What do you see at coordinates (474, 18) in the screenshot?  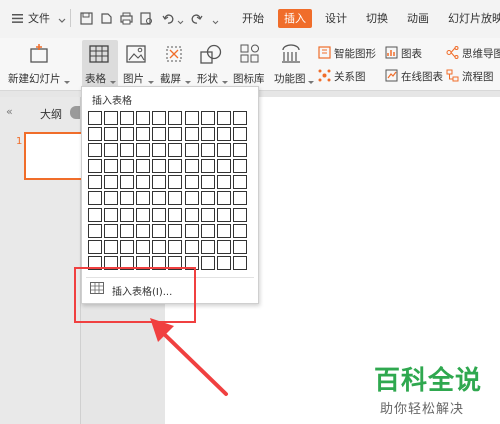 I see `tab-slideshow: 幻灯片放映` at bounding box center [474, 18].